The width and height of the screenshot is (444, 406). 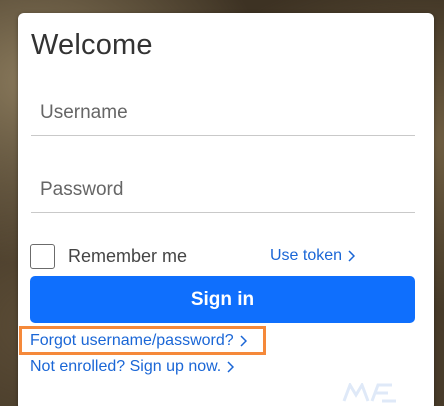 What do you see at coordinates (222, 299) in the screenshot?
I see `sign-in-button: Sign in` at bounding box center [222, 299].